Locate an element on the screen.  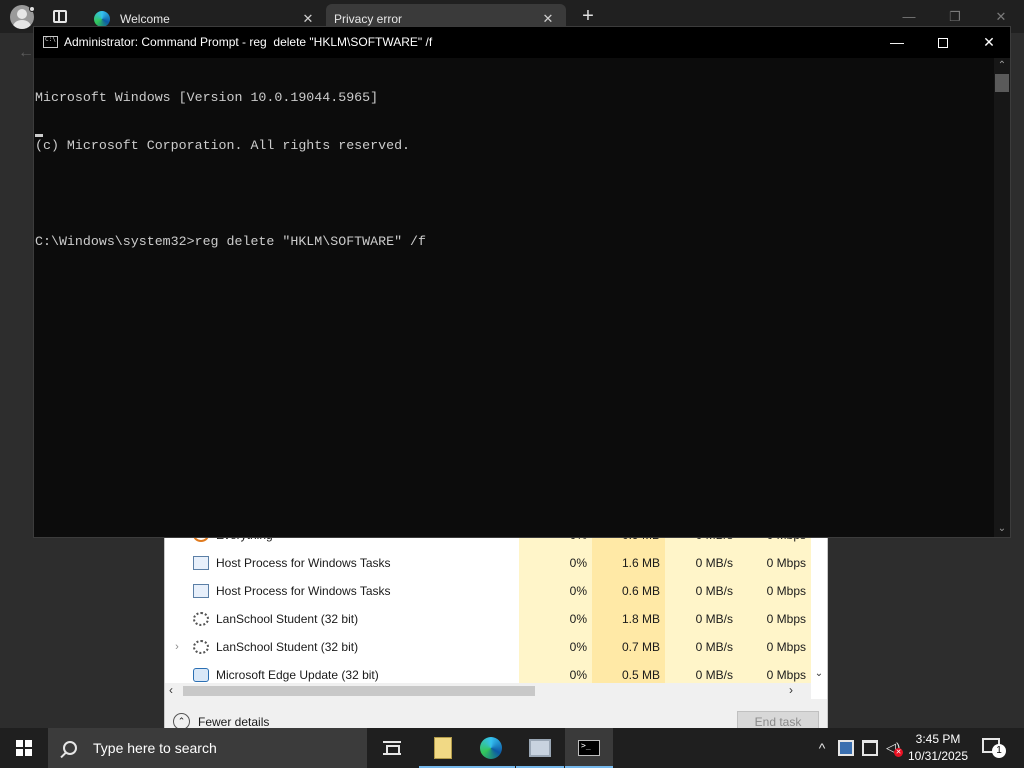
cmd-maximize-button is located at coordinates (943, 42).